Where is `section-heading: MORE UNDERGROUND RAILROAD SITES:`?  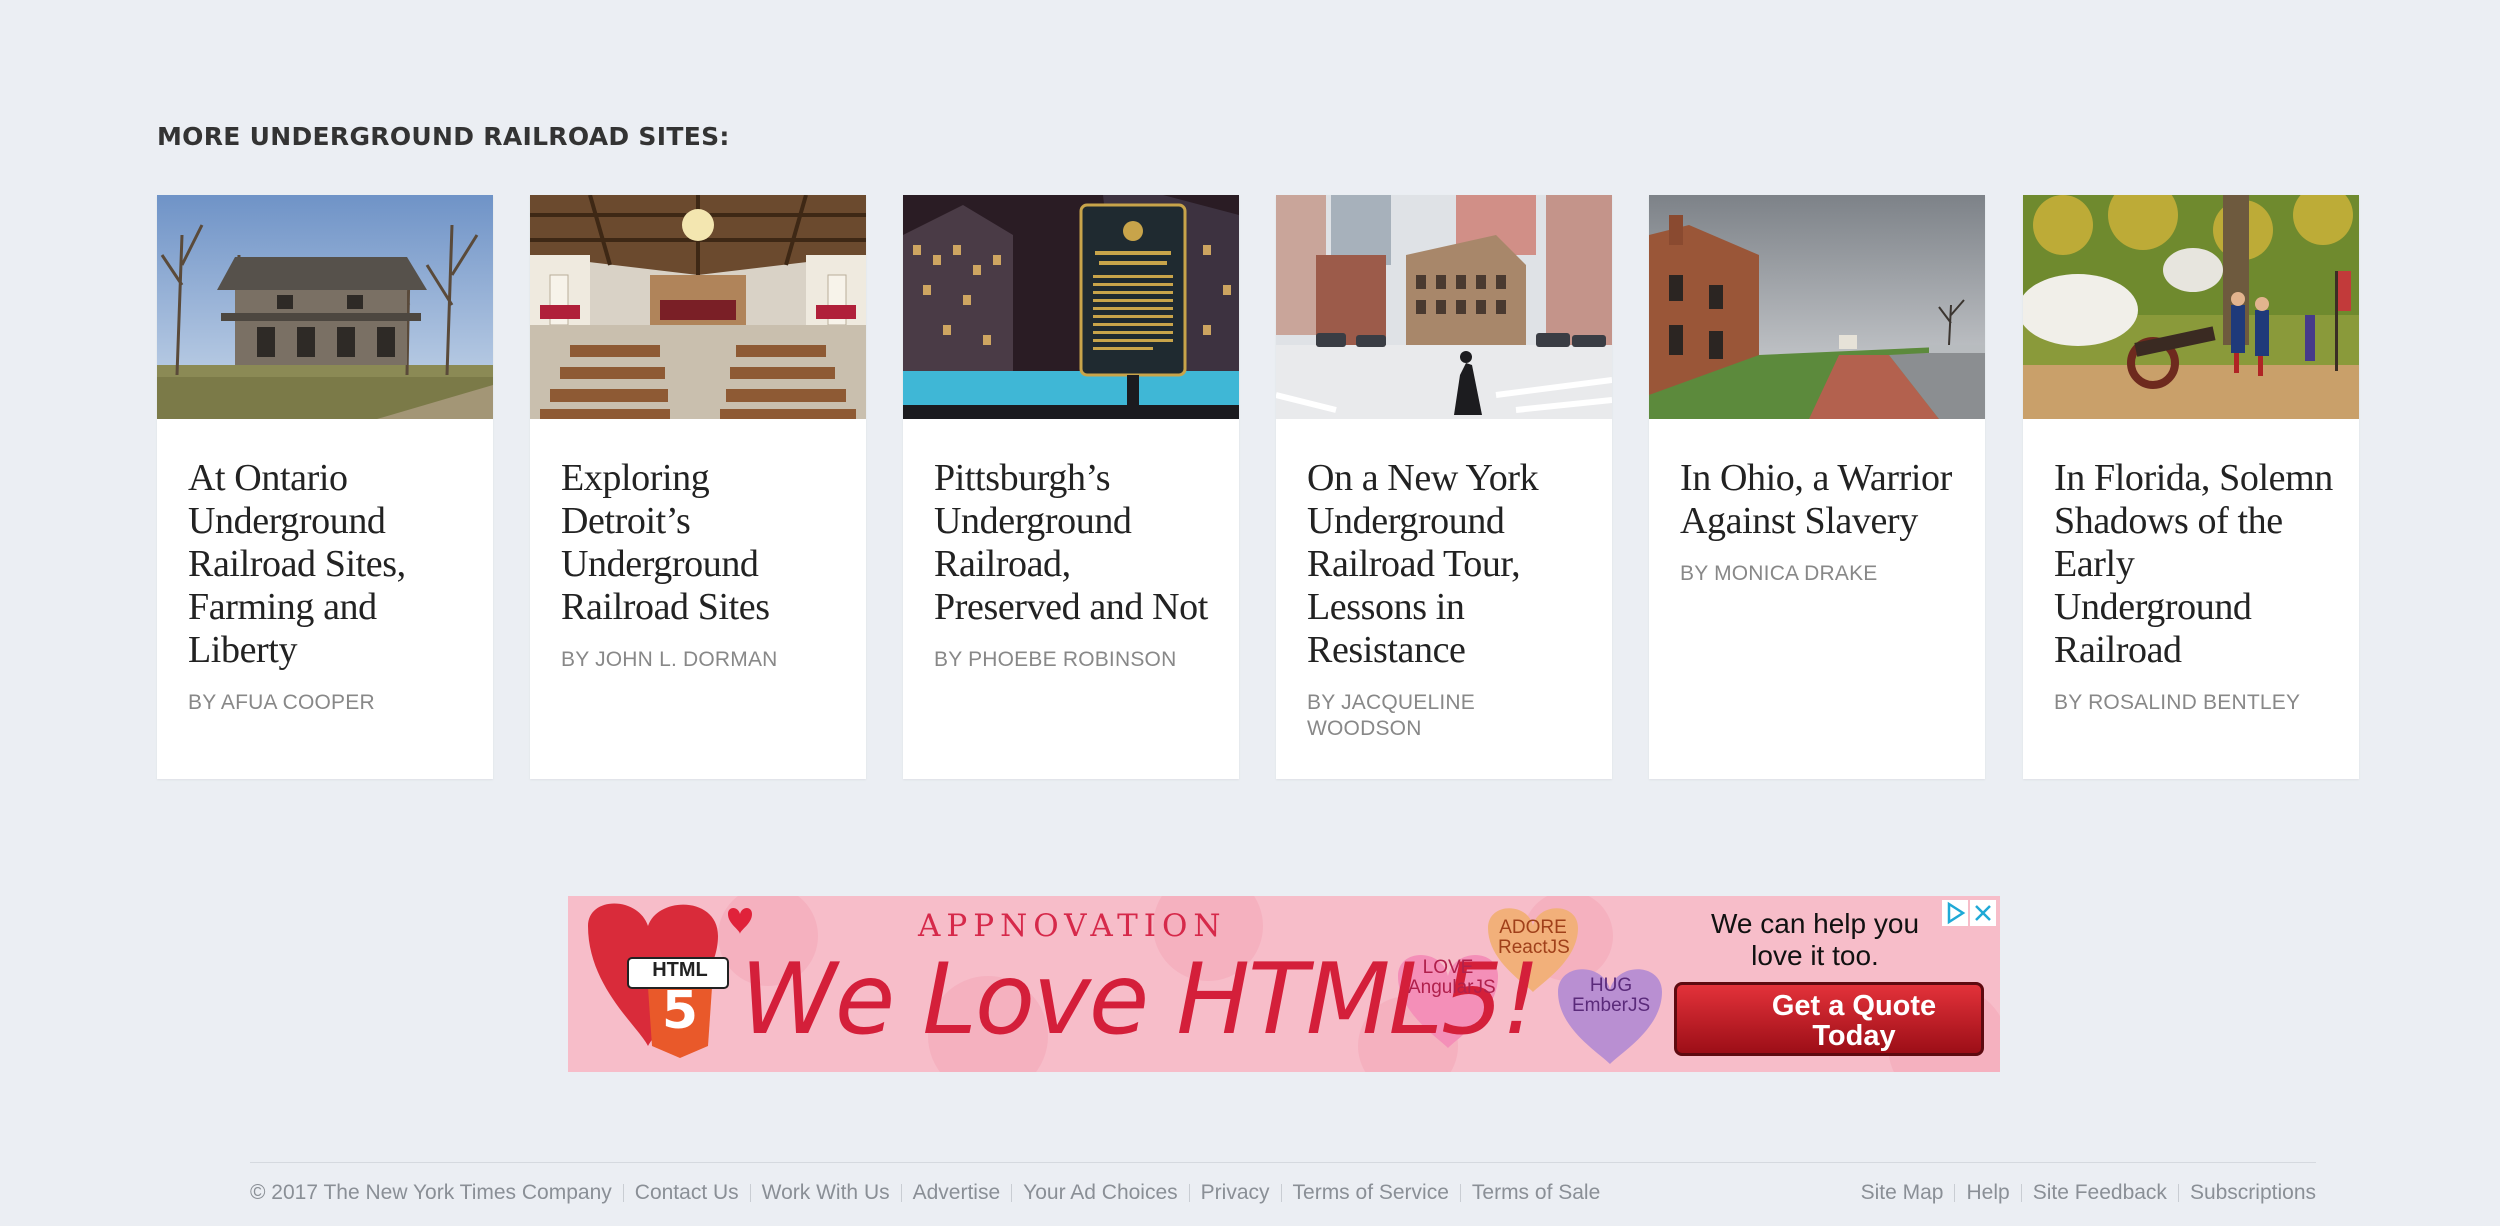 section-heading: MORE UNDERGROUND RAILROAD SITES: is located at coordinates (443, 136).